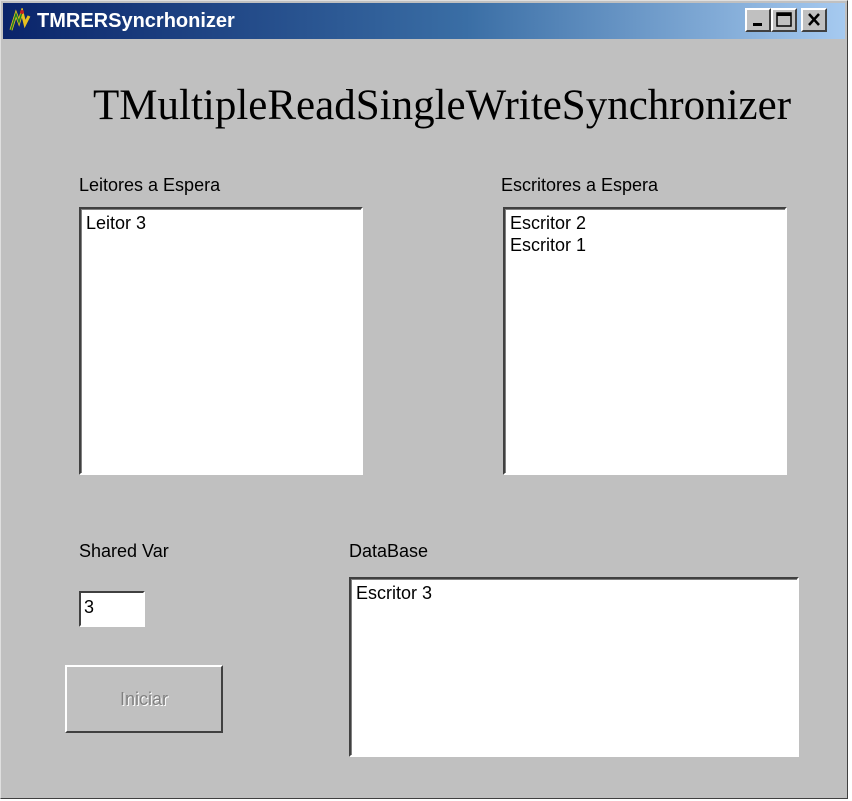  I want to click on readers-list: Leitor 3, so click(221, 341).